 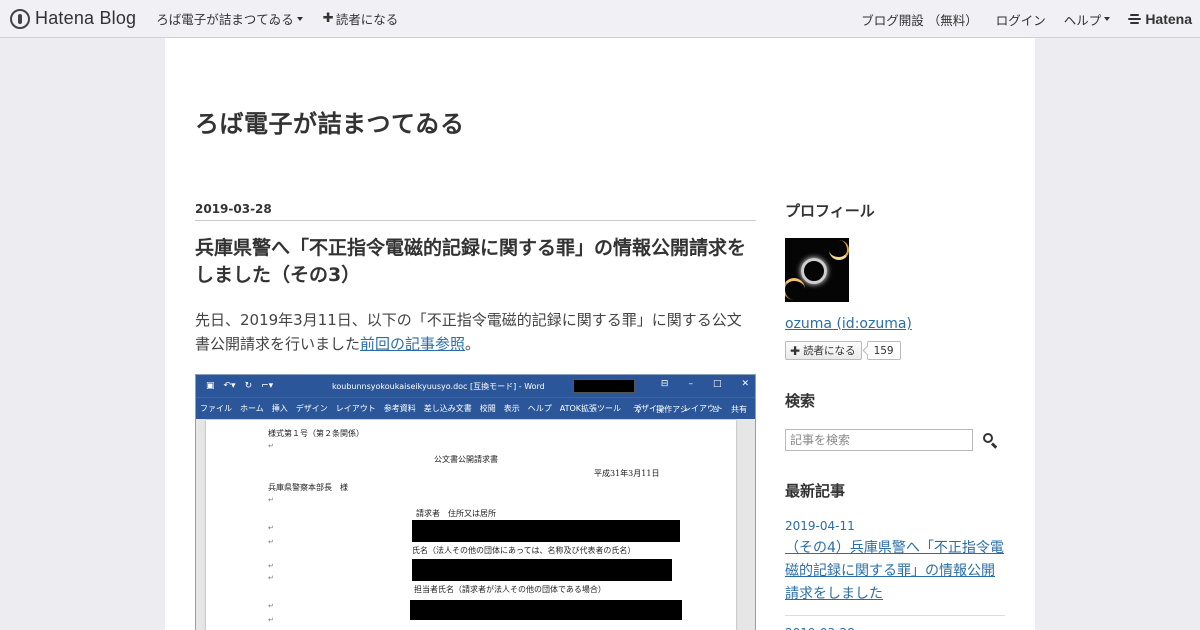 What do you see at coordinates (820, 526) in the screenshot?
I see `recent-entry-date: 2019-04-11` at bounding box center [820, 526].